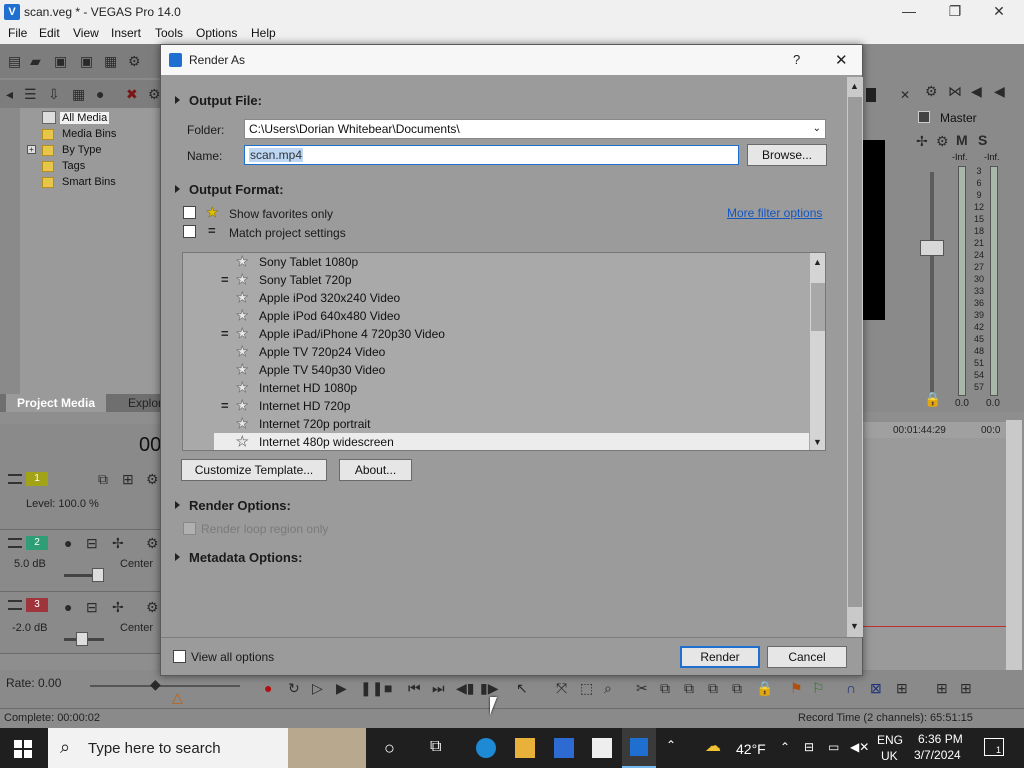  What do you see at coordinates (486, 748) in the screenshot?
I see `edge-browser-icon` at bounding box center [486, 748].